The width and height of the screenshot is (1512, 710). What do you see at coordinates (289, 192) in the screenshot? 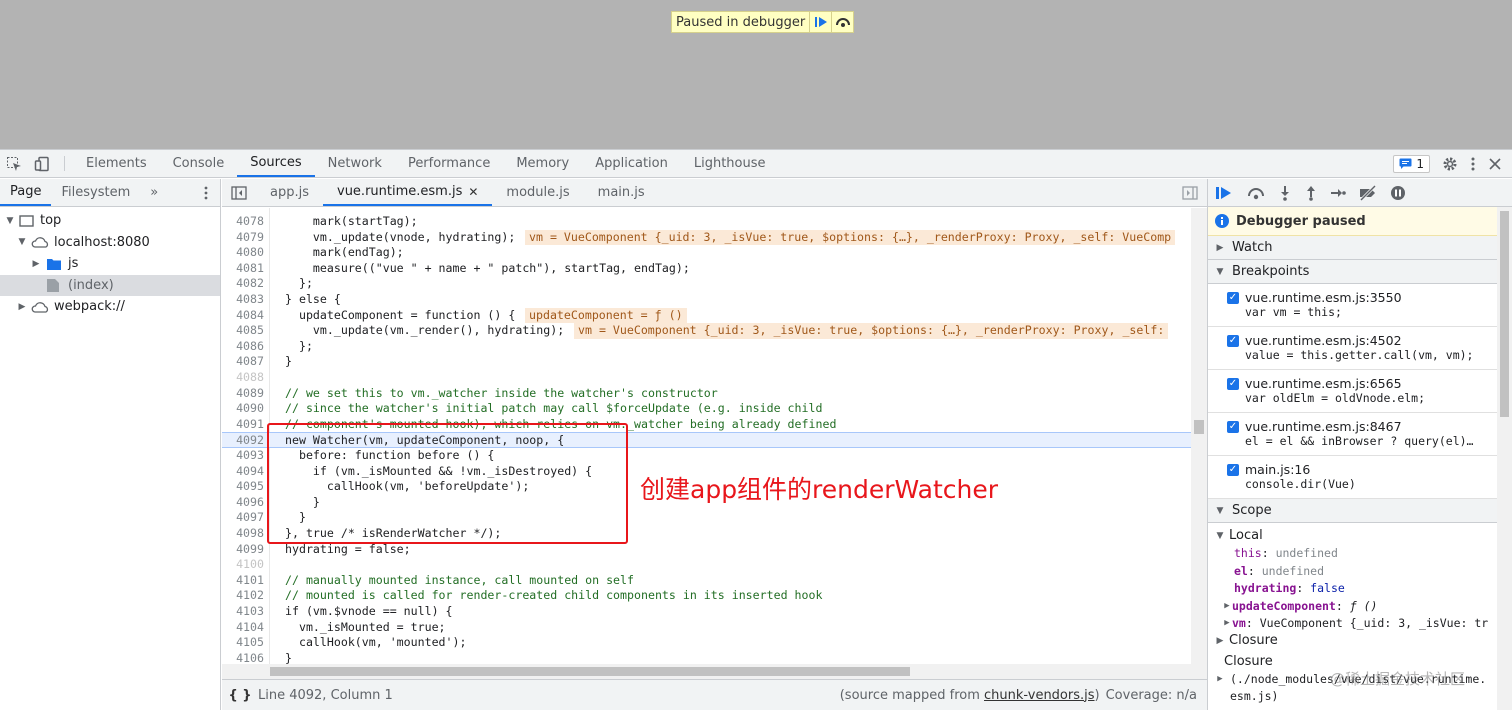
I see `file-tab-app-js: app.js` at bounding box center [289, 192].